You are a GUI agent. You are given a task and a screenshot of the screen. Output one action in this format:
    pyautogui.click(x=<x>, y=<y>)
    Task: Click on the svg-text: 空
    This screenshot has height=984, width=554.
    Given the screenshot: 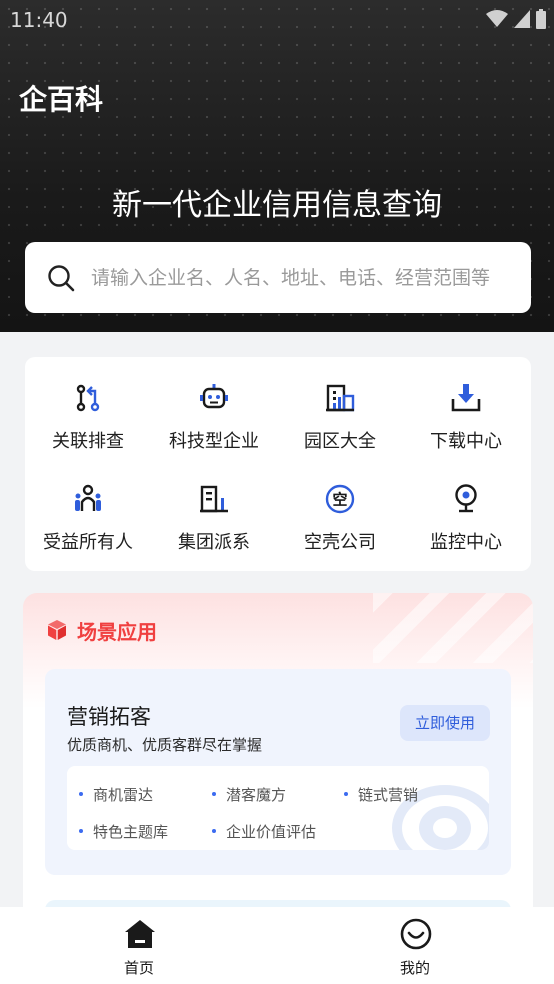 What is the action you would take?
    pyautogui.click(x=339, y=500)
    